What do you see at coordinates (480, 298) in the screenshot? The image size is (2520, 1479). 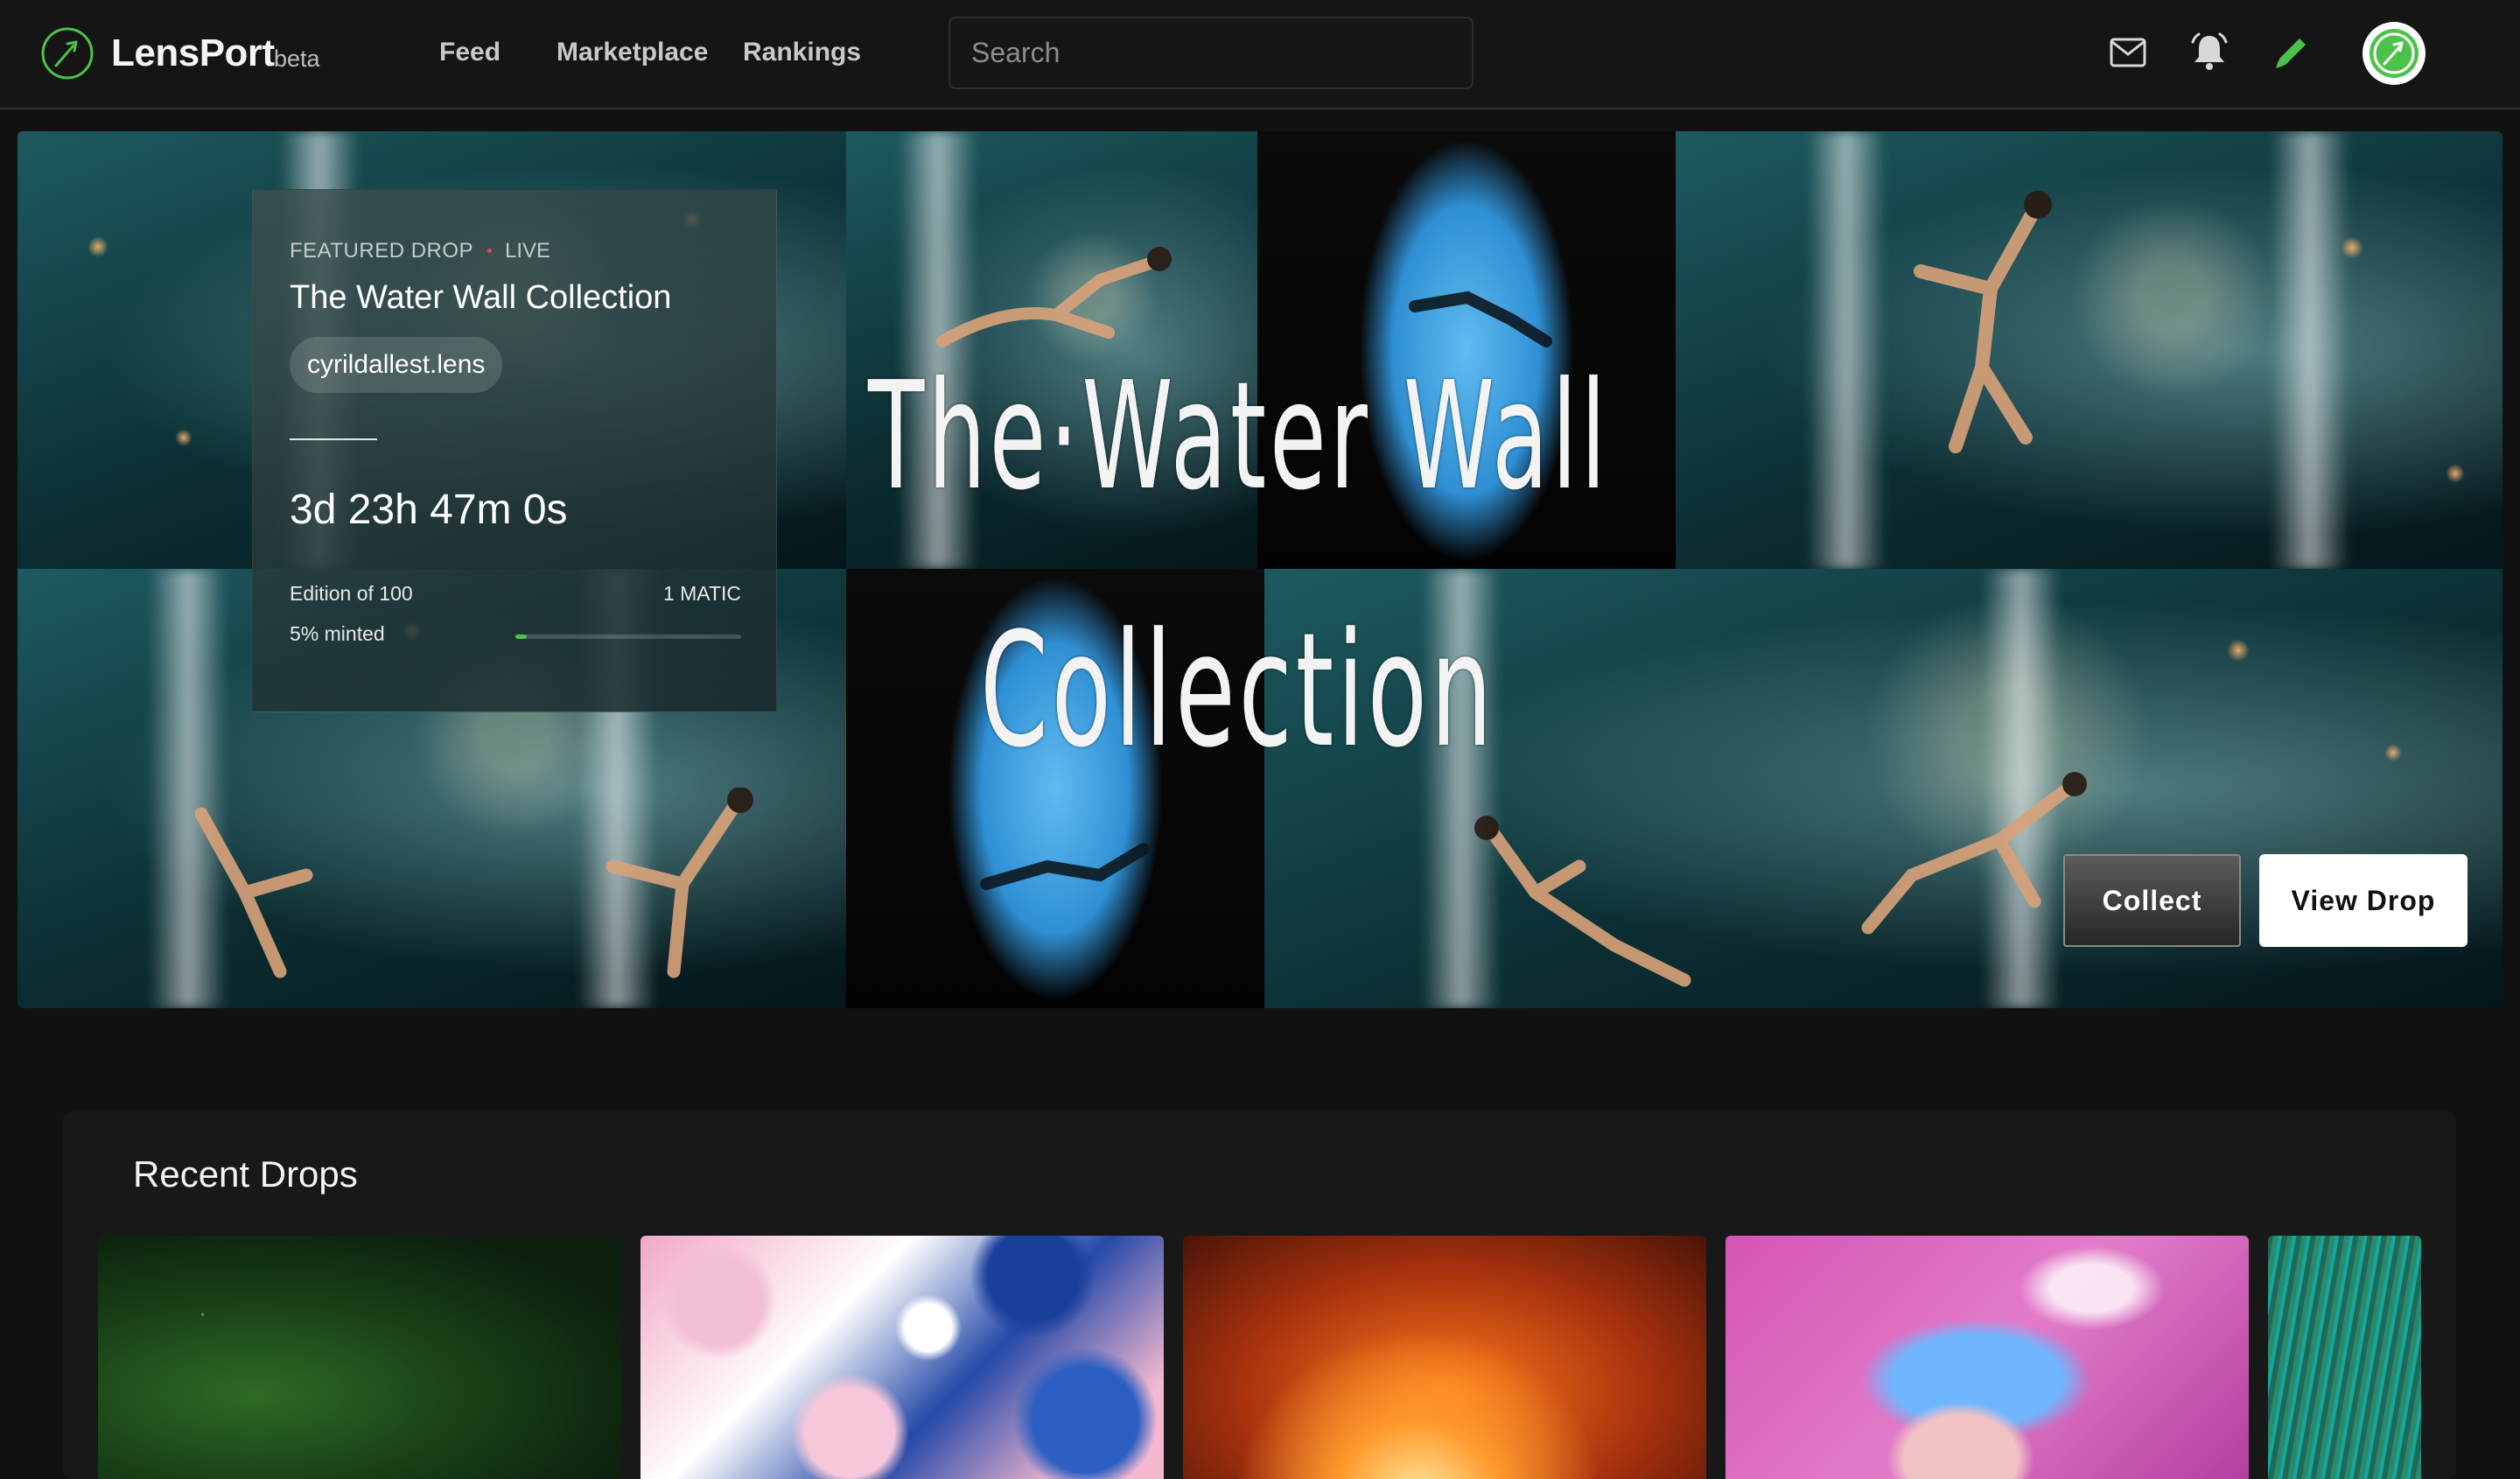 I see `featured-drop-title: The Water Wall Collection` at bounding box center [480, 298].